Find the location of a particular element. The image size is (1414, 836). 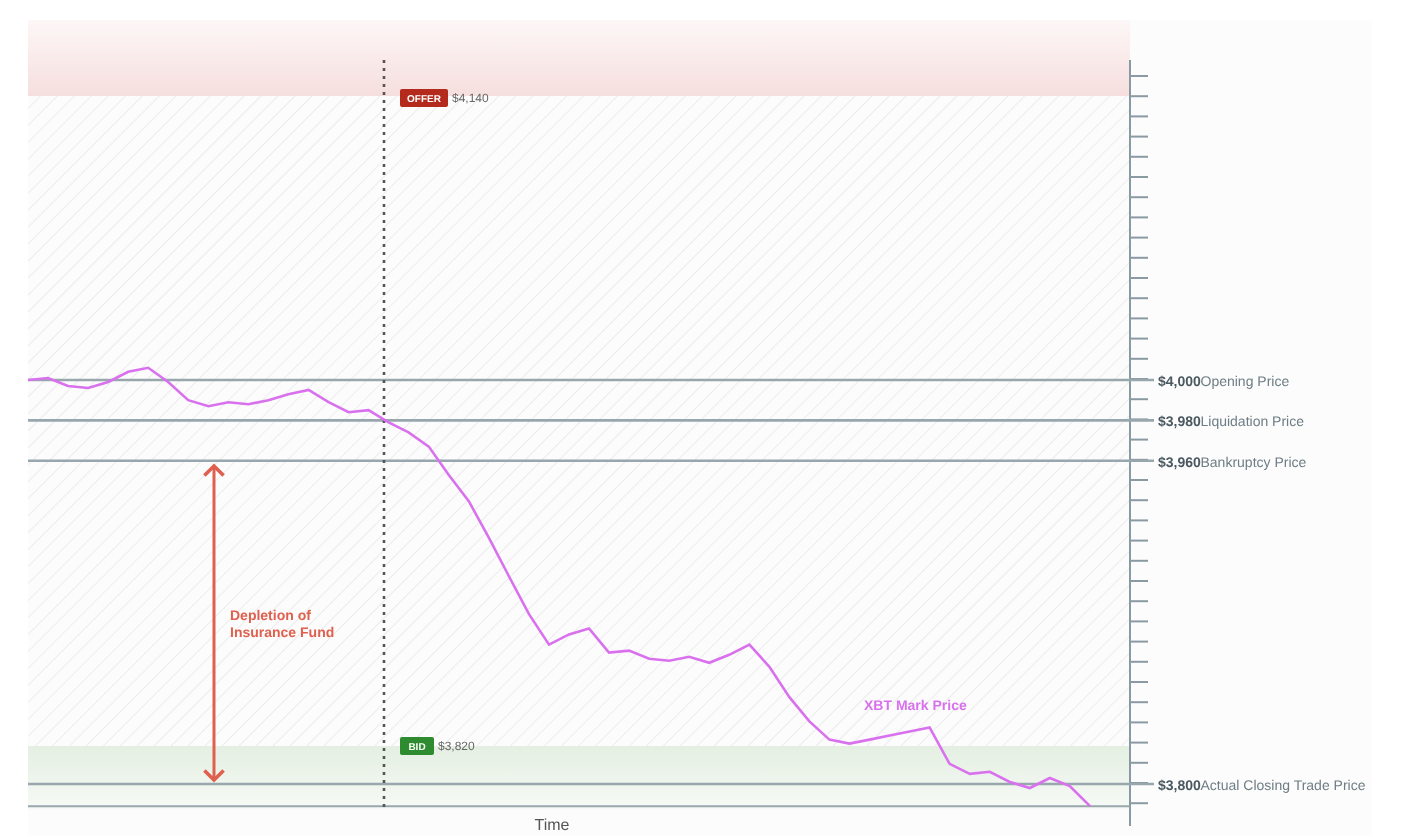

x-axis-label: Time is located at coordinates (552, 825).